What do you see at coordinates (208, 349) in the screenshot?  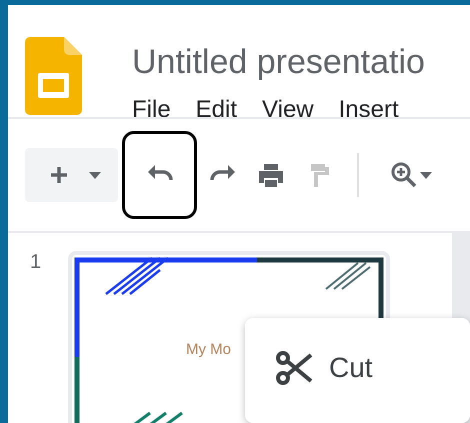 I see `slide-title: My Mo` at bounding box center [208, 349].